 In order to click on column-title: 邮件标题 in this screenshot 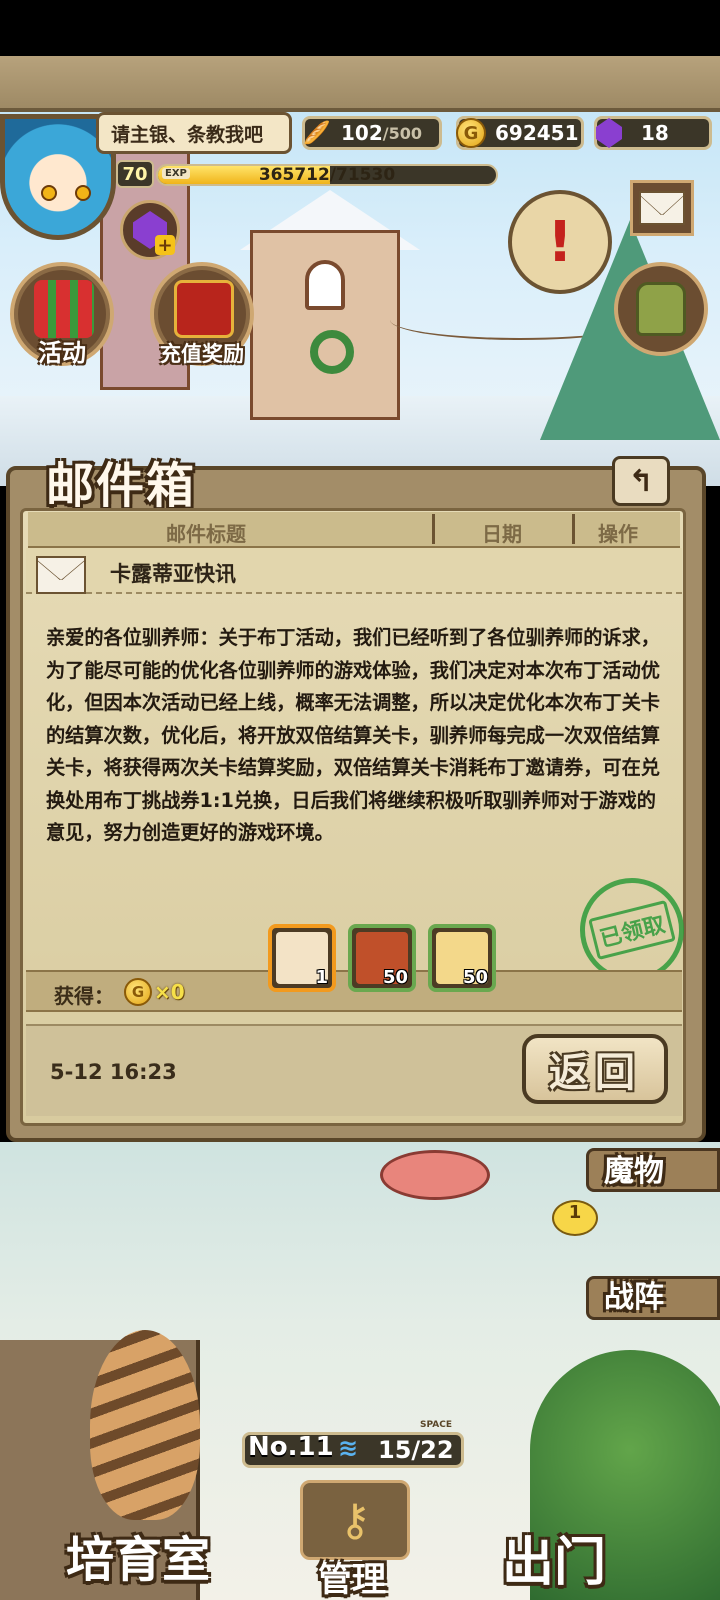, I will do `click(206, 534)`.